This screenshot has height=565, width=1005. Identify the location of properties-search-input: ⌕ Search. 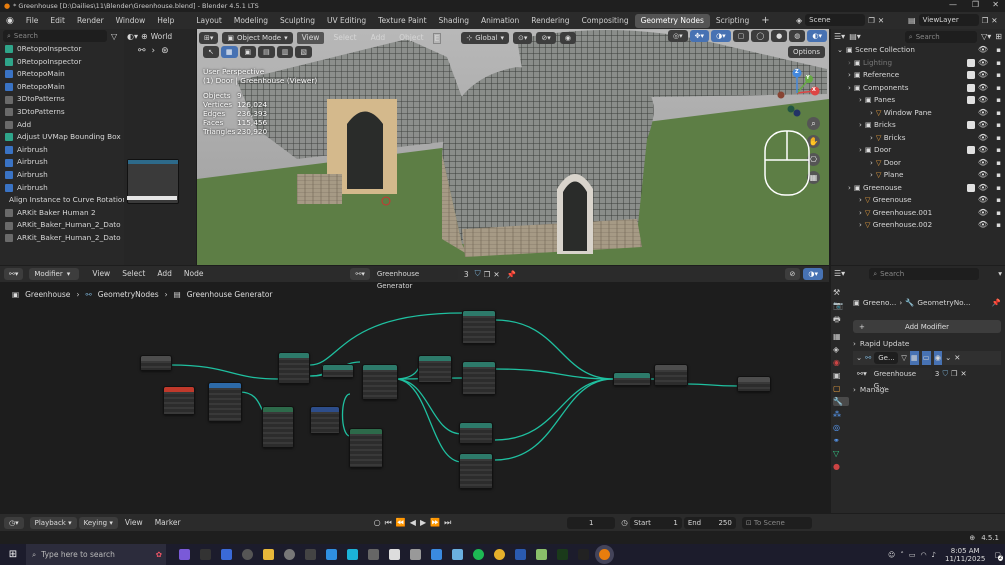
(924, 273).